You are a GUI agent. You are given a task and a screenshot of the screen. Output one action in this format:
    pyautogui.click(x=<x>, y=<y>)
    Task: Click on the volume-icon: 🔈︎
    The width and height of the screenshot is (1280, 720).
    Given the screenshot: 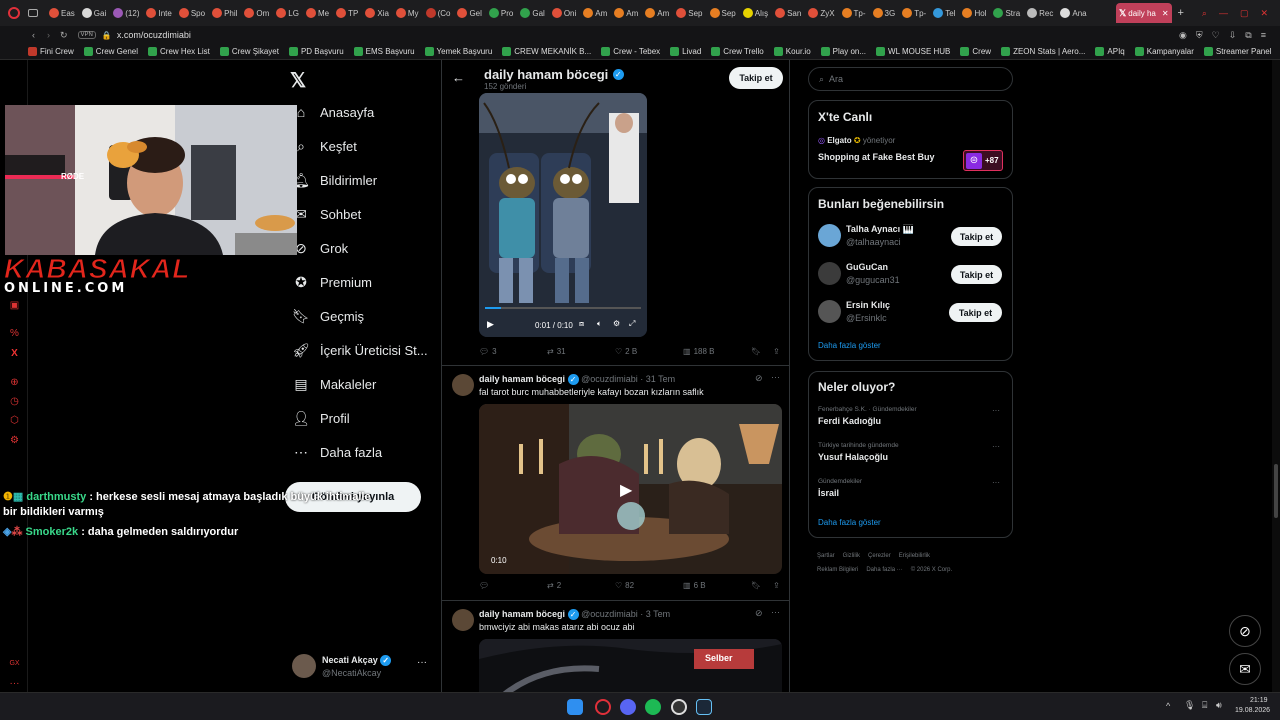 What is the action you would take?
    pyautogui.click(x=599, y=324)
    